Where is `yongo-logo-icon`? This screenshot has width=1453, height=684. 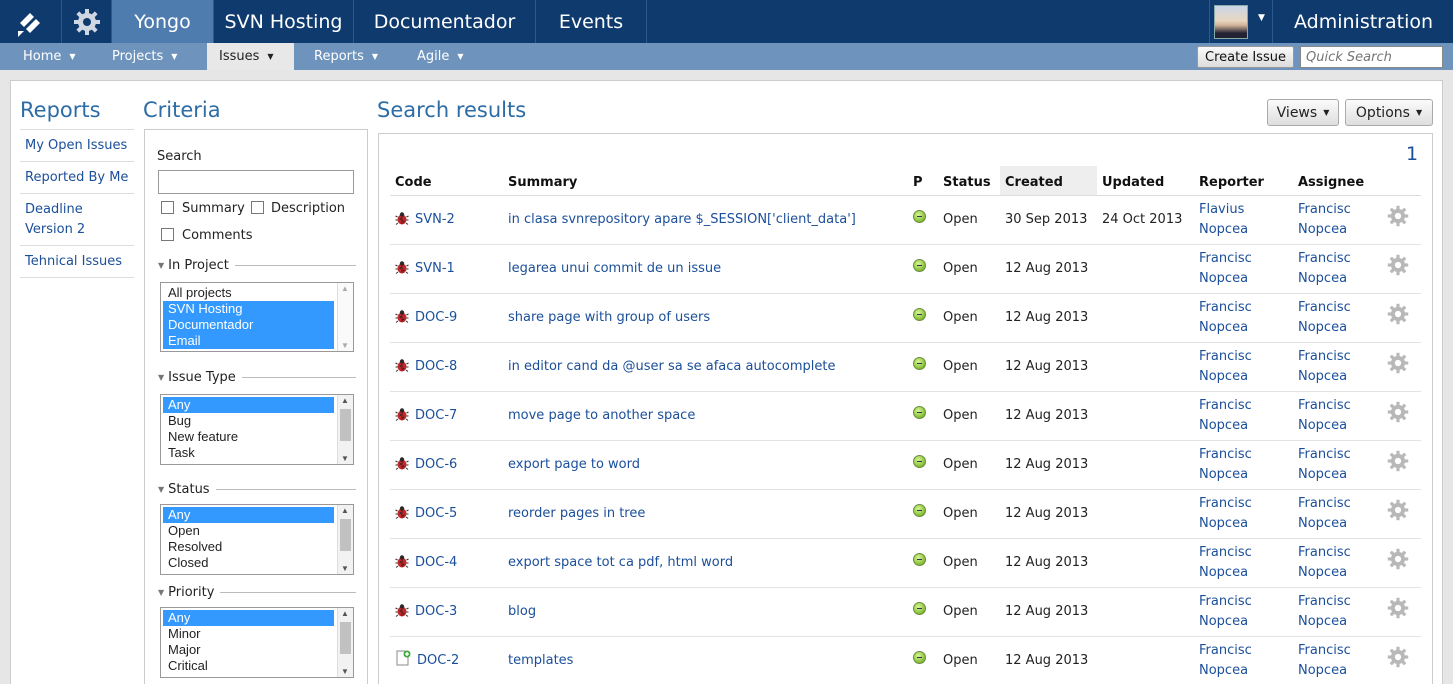 yongo-logo-icon is located at coordinates (31, 21).